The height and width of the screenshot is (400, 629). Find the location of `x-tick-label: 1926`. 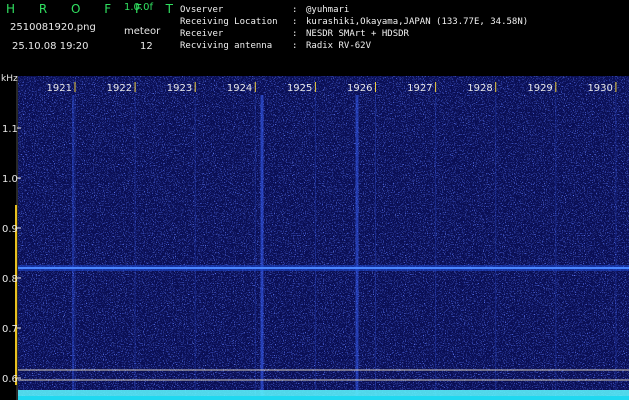

x-tick-label: 1926 is located at coordinates (359, 88).